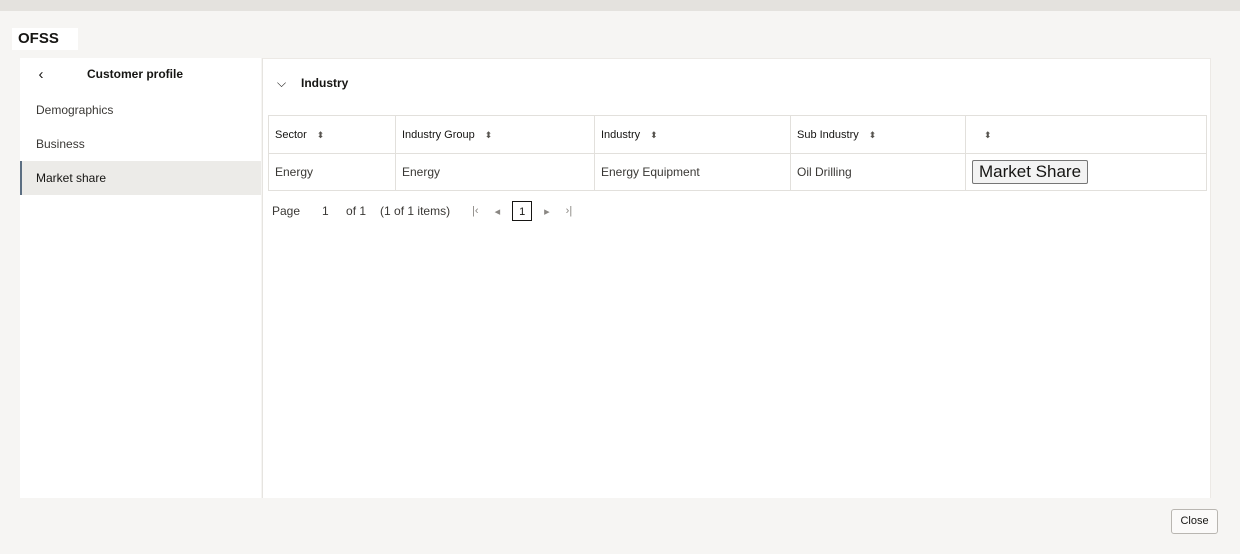  I want to click on cell-action: Market Share, so click(1086, 172).